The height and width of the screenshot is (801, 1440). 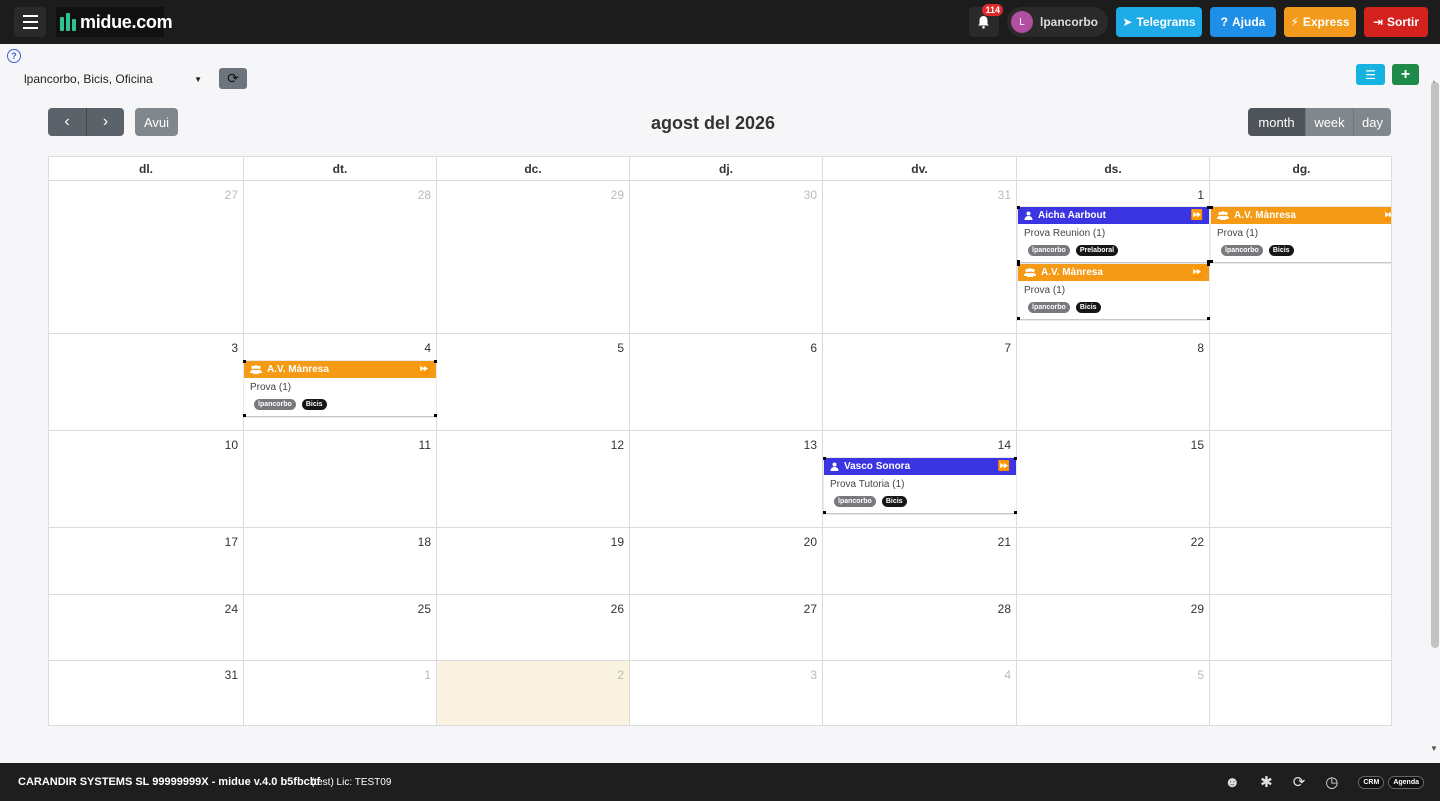 I want to click on month-view-button: month, so click(x=1276, y=122).